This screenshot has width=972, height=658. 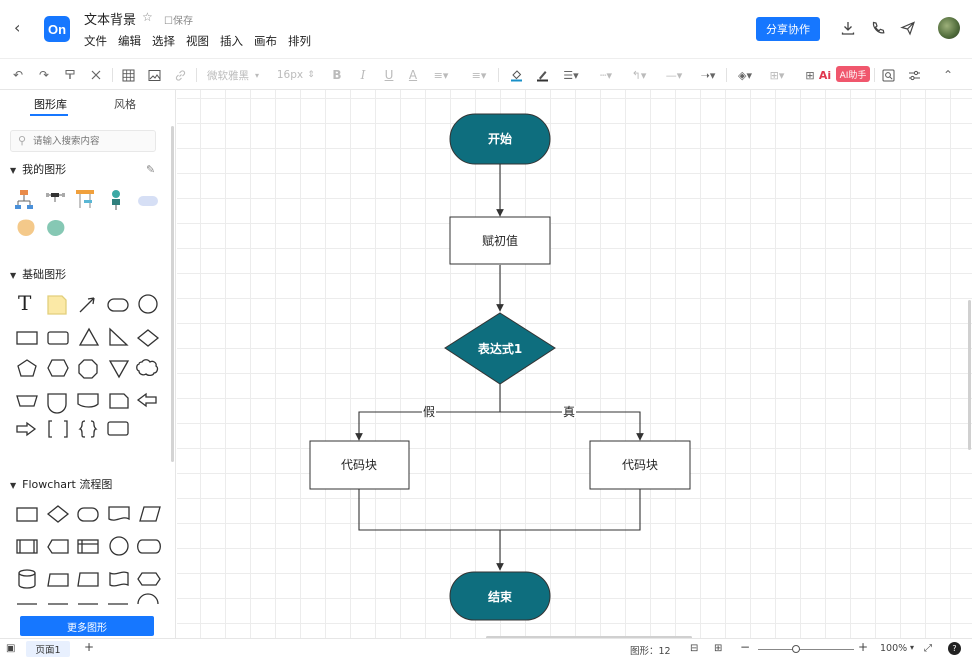 I want to click on shape-search: ⚲, so click(x=83, y=141).